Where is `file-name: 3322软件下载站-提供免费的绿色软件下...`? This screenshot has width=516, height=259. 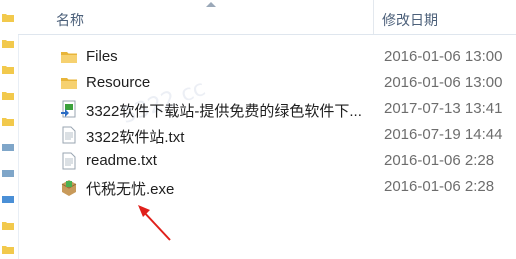 file-name: 3322软件下载站-提供免费的绿色软件下... is located at coordinates (224, 111).